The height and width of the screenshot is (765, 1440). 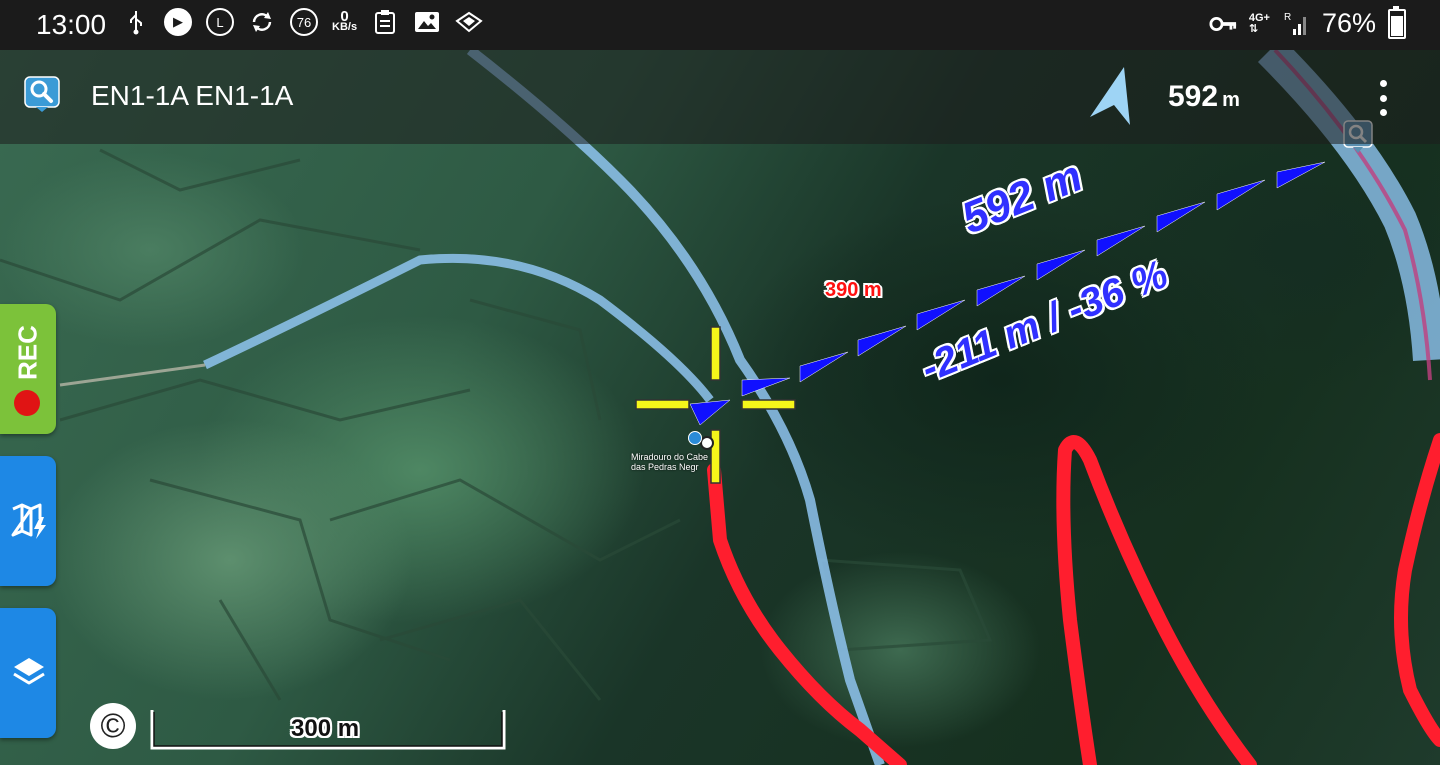 I want to click on sync-icon, so click(x=262, y=22).